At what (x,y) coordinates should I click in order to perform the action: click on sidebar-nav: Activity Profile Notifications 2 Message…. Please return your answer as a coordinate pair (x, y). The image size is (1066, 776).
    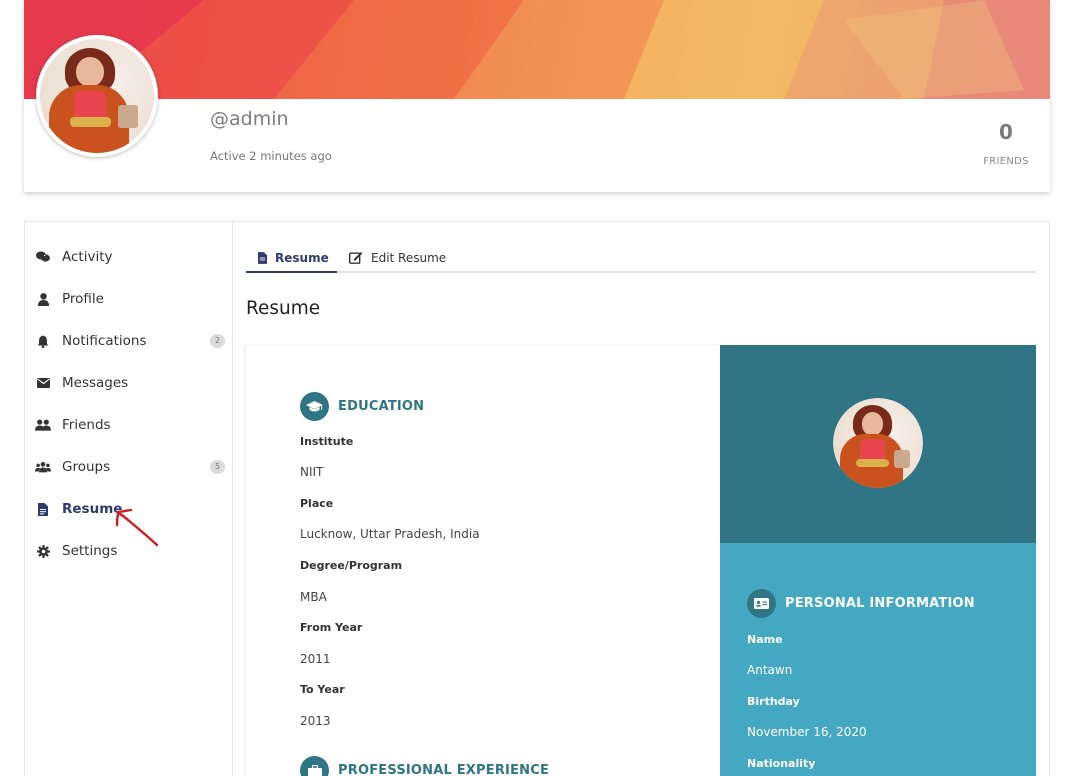
    Looking at the image, I should click on (129, 499).